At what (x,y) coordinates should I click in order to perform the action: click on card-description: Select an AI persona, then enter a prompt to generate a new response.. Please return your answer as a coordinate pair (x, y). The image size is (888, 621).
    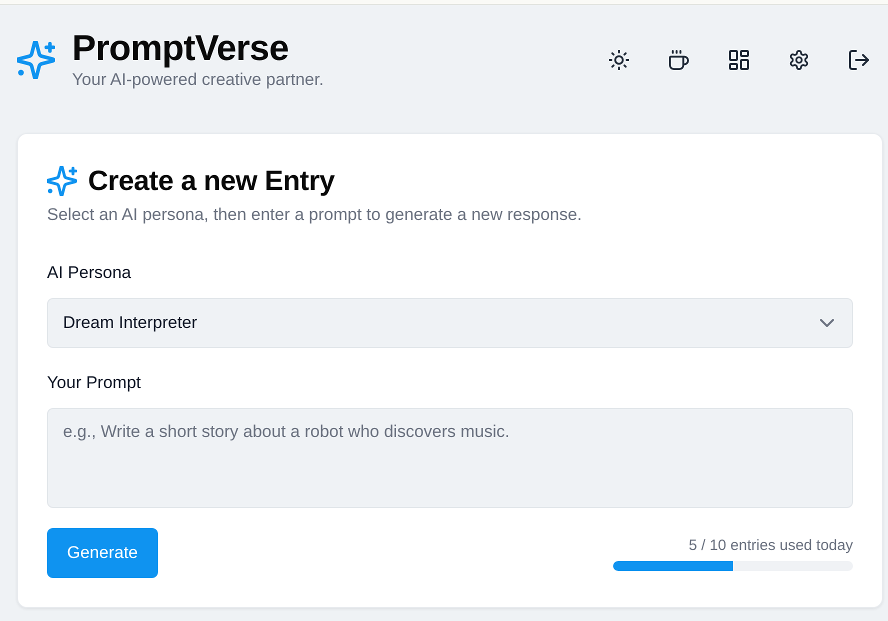
    Looking at the image, I should click on (315, 215).